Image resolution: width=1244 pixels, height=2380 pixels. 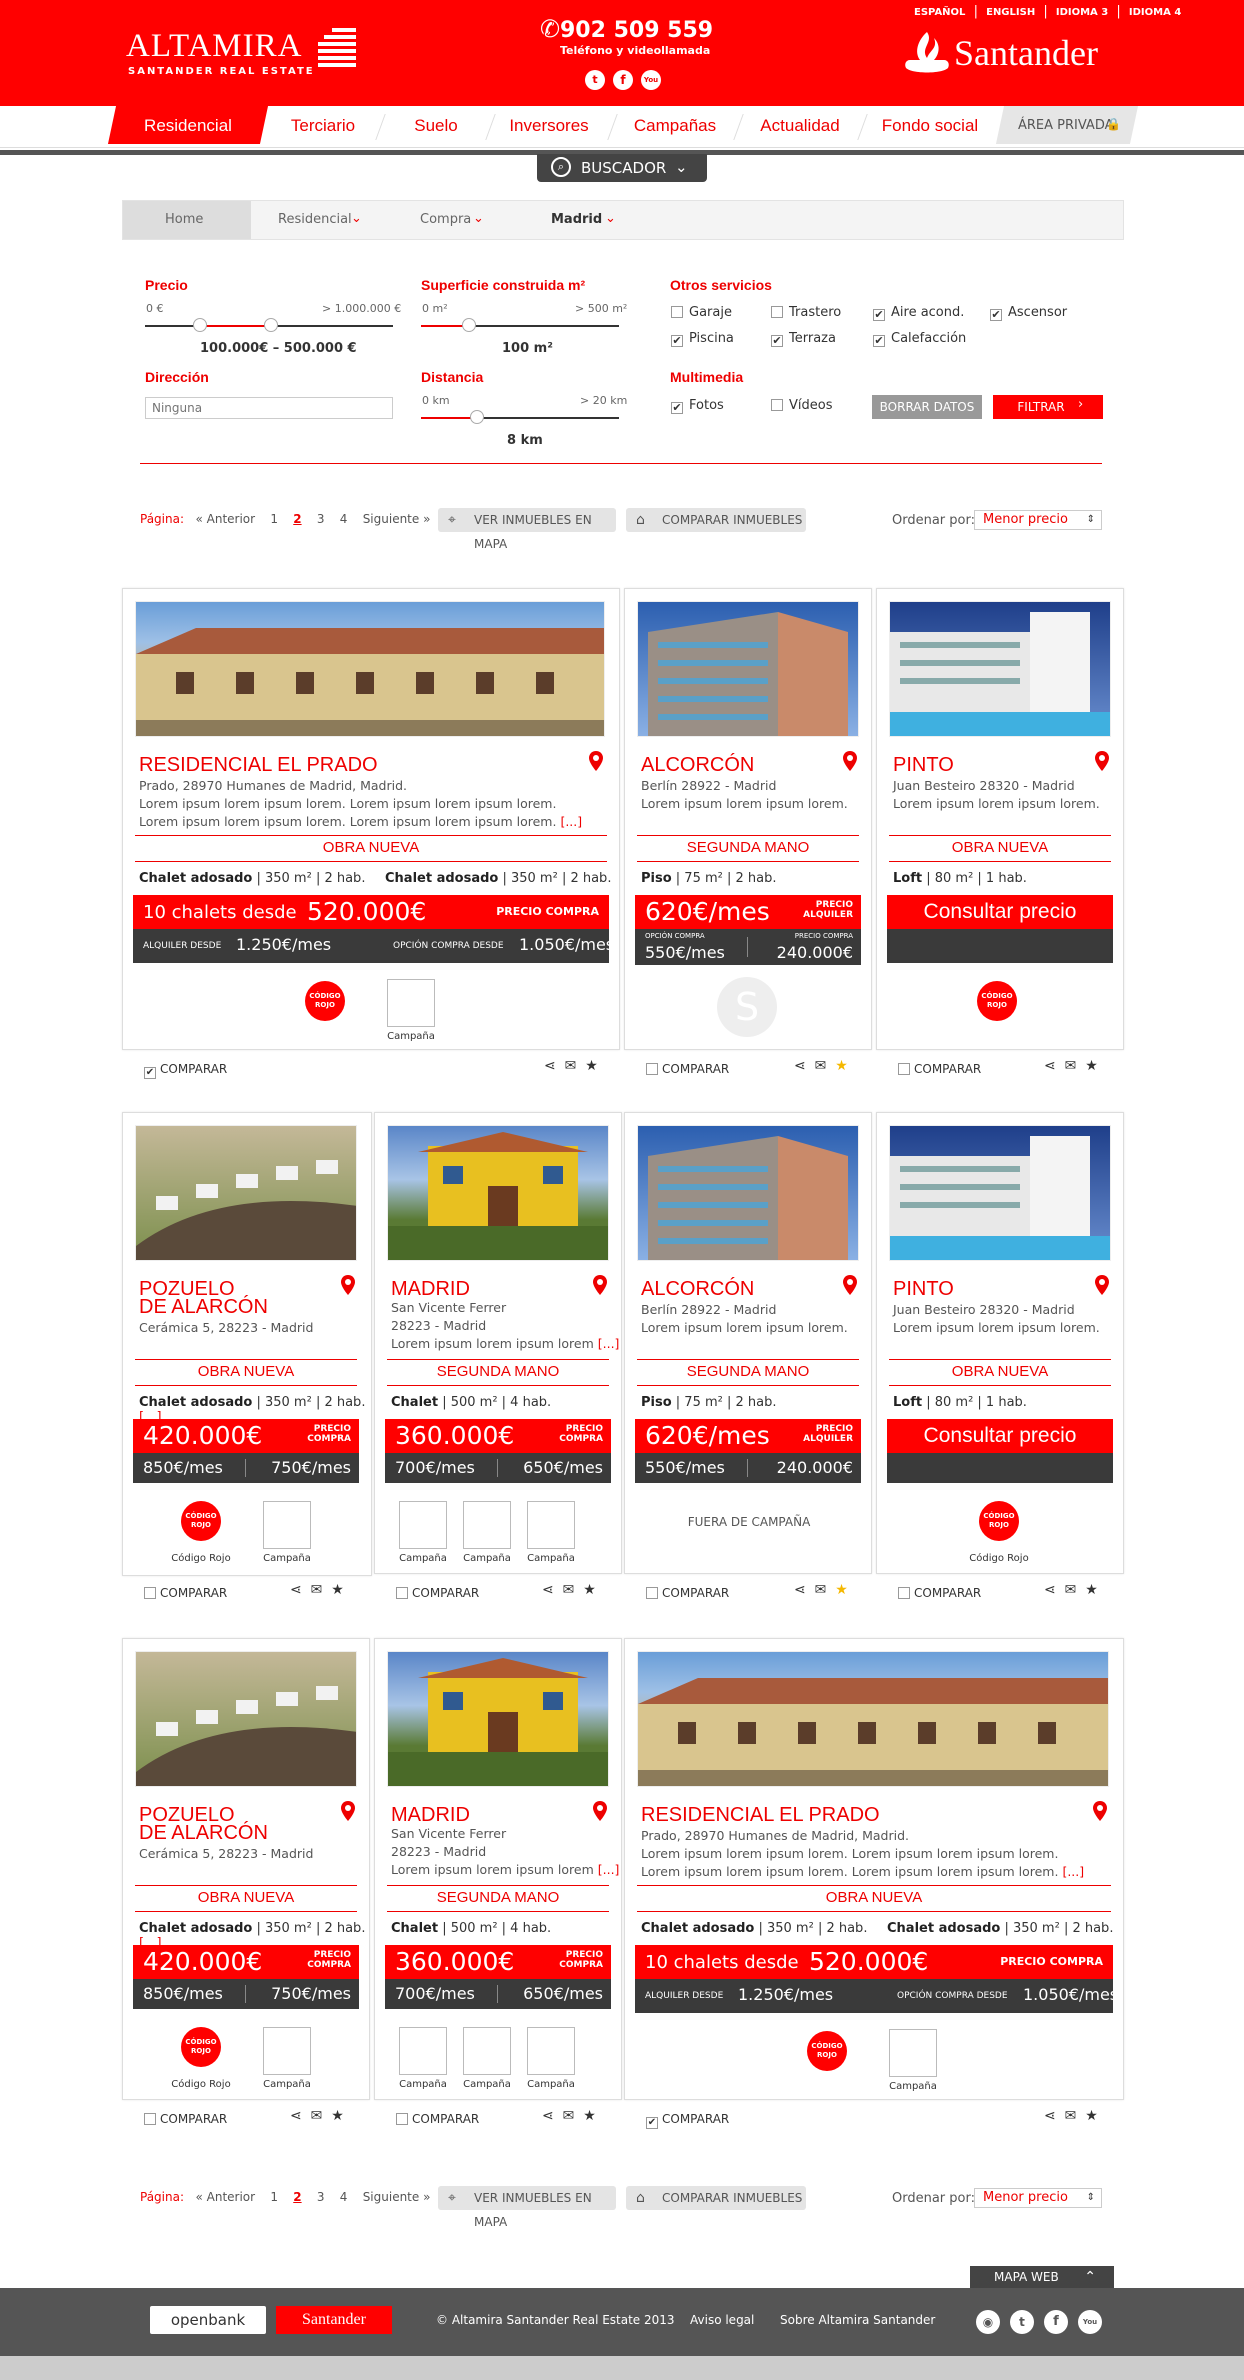 I want to click on service-piscina: ✔ Piscina, so click(x=702, y=339).